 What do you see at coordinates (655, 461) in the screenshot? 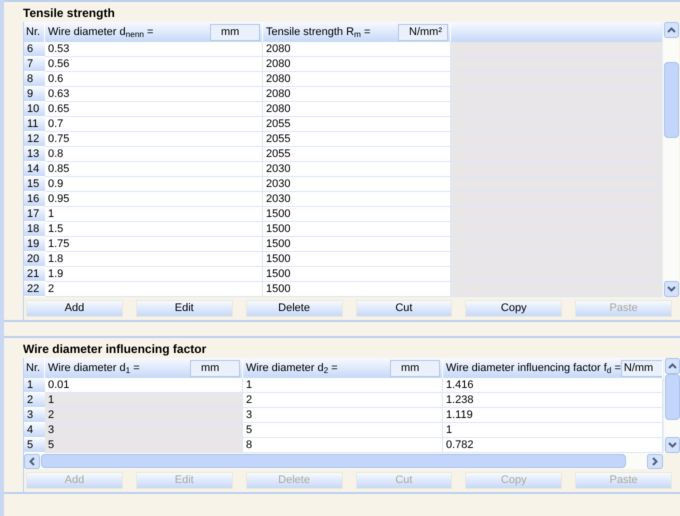
I see `scroll-right-button` at bounding box center [655, 461].